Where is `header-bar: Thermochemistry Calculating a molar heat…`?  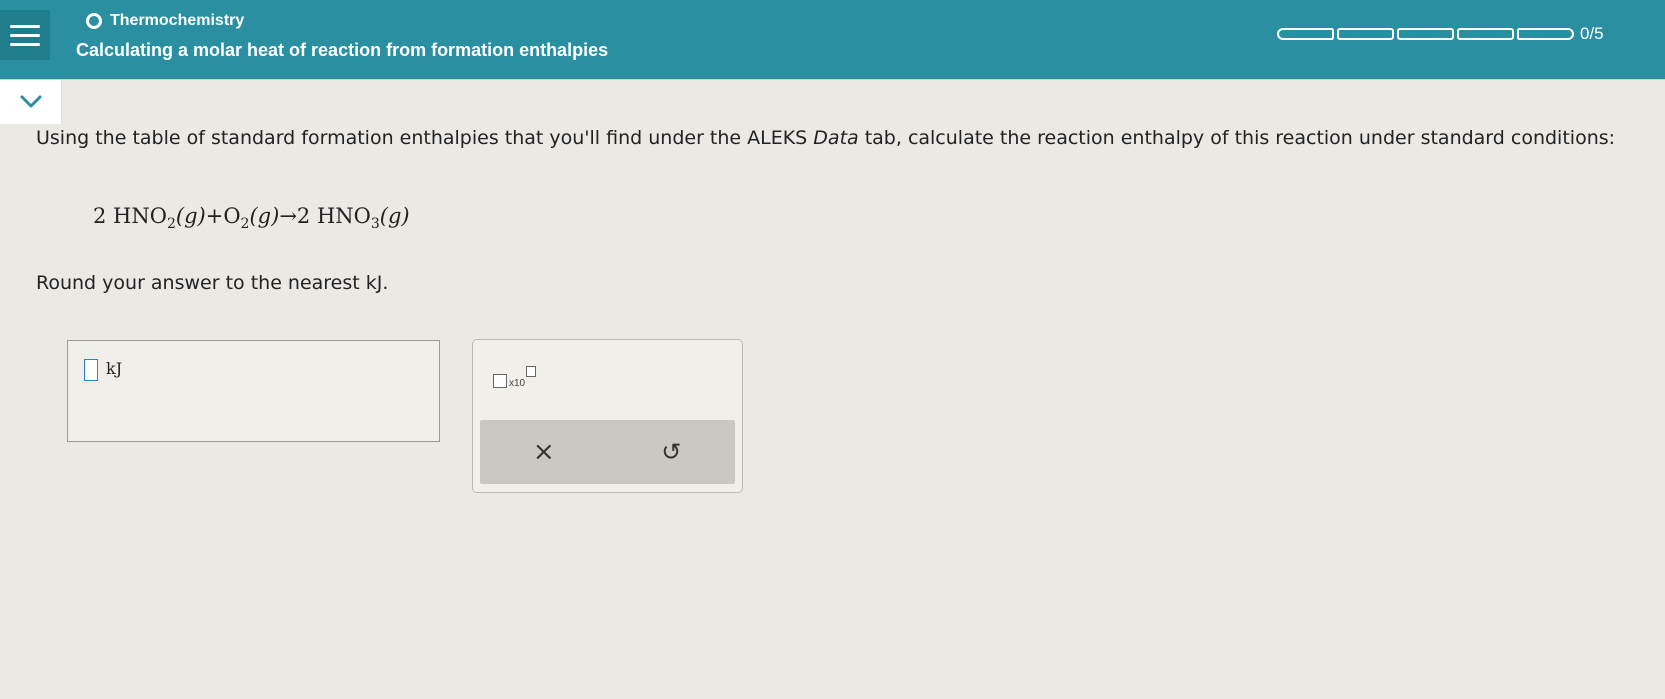
header-bar: Thermochemistry Calculating a molar heat… is located at coordinates (832, 40).